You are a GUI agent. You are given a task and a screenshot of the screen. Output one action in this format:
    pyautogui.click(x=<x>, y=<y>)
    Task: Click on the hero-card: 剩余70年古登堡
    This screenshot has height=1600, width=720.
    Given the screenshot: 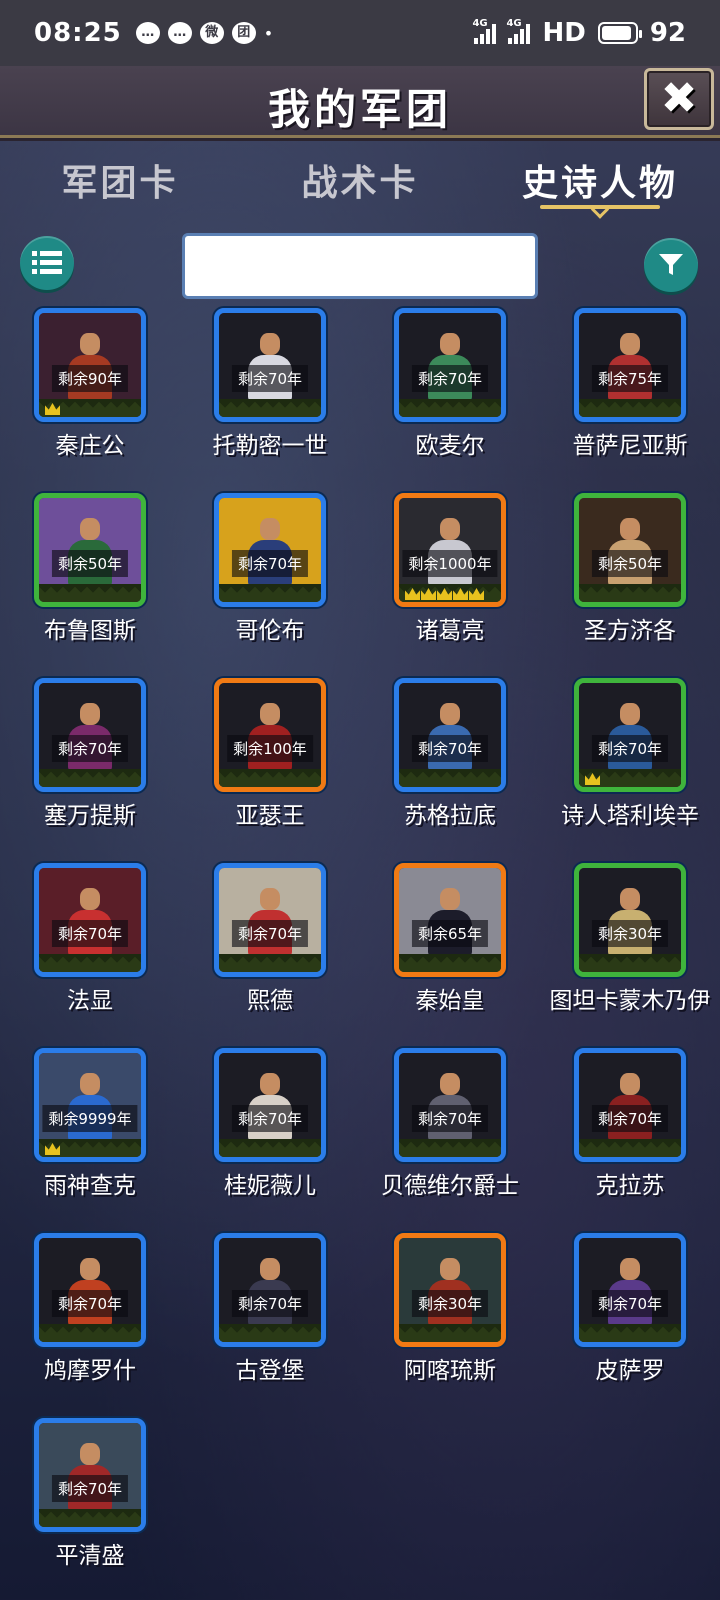 What is the action you would take?
    pyautogui.click(x=270, y=1323)
    